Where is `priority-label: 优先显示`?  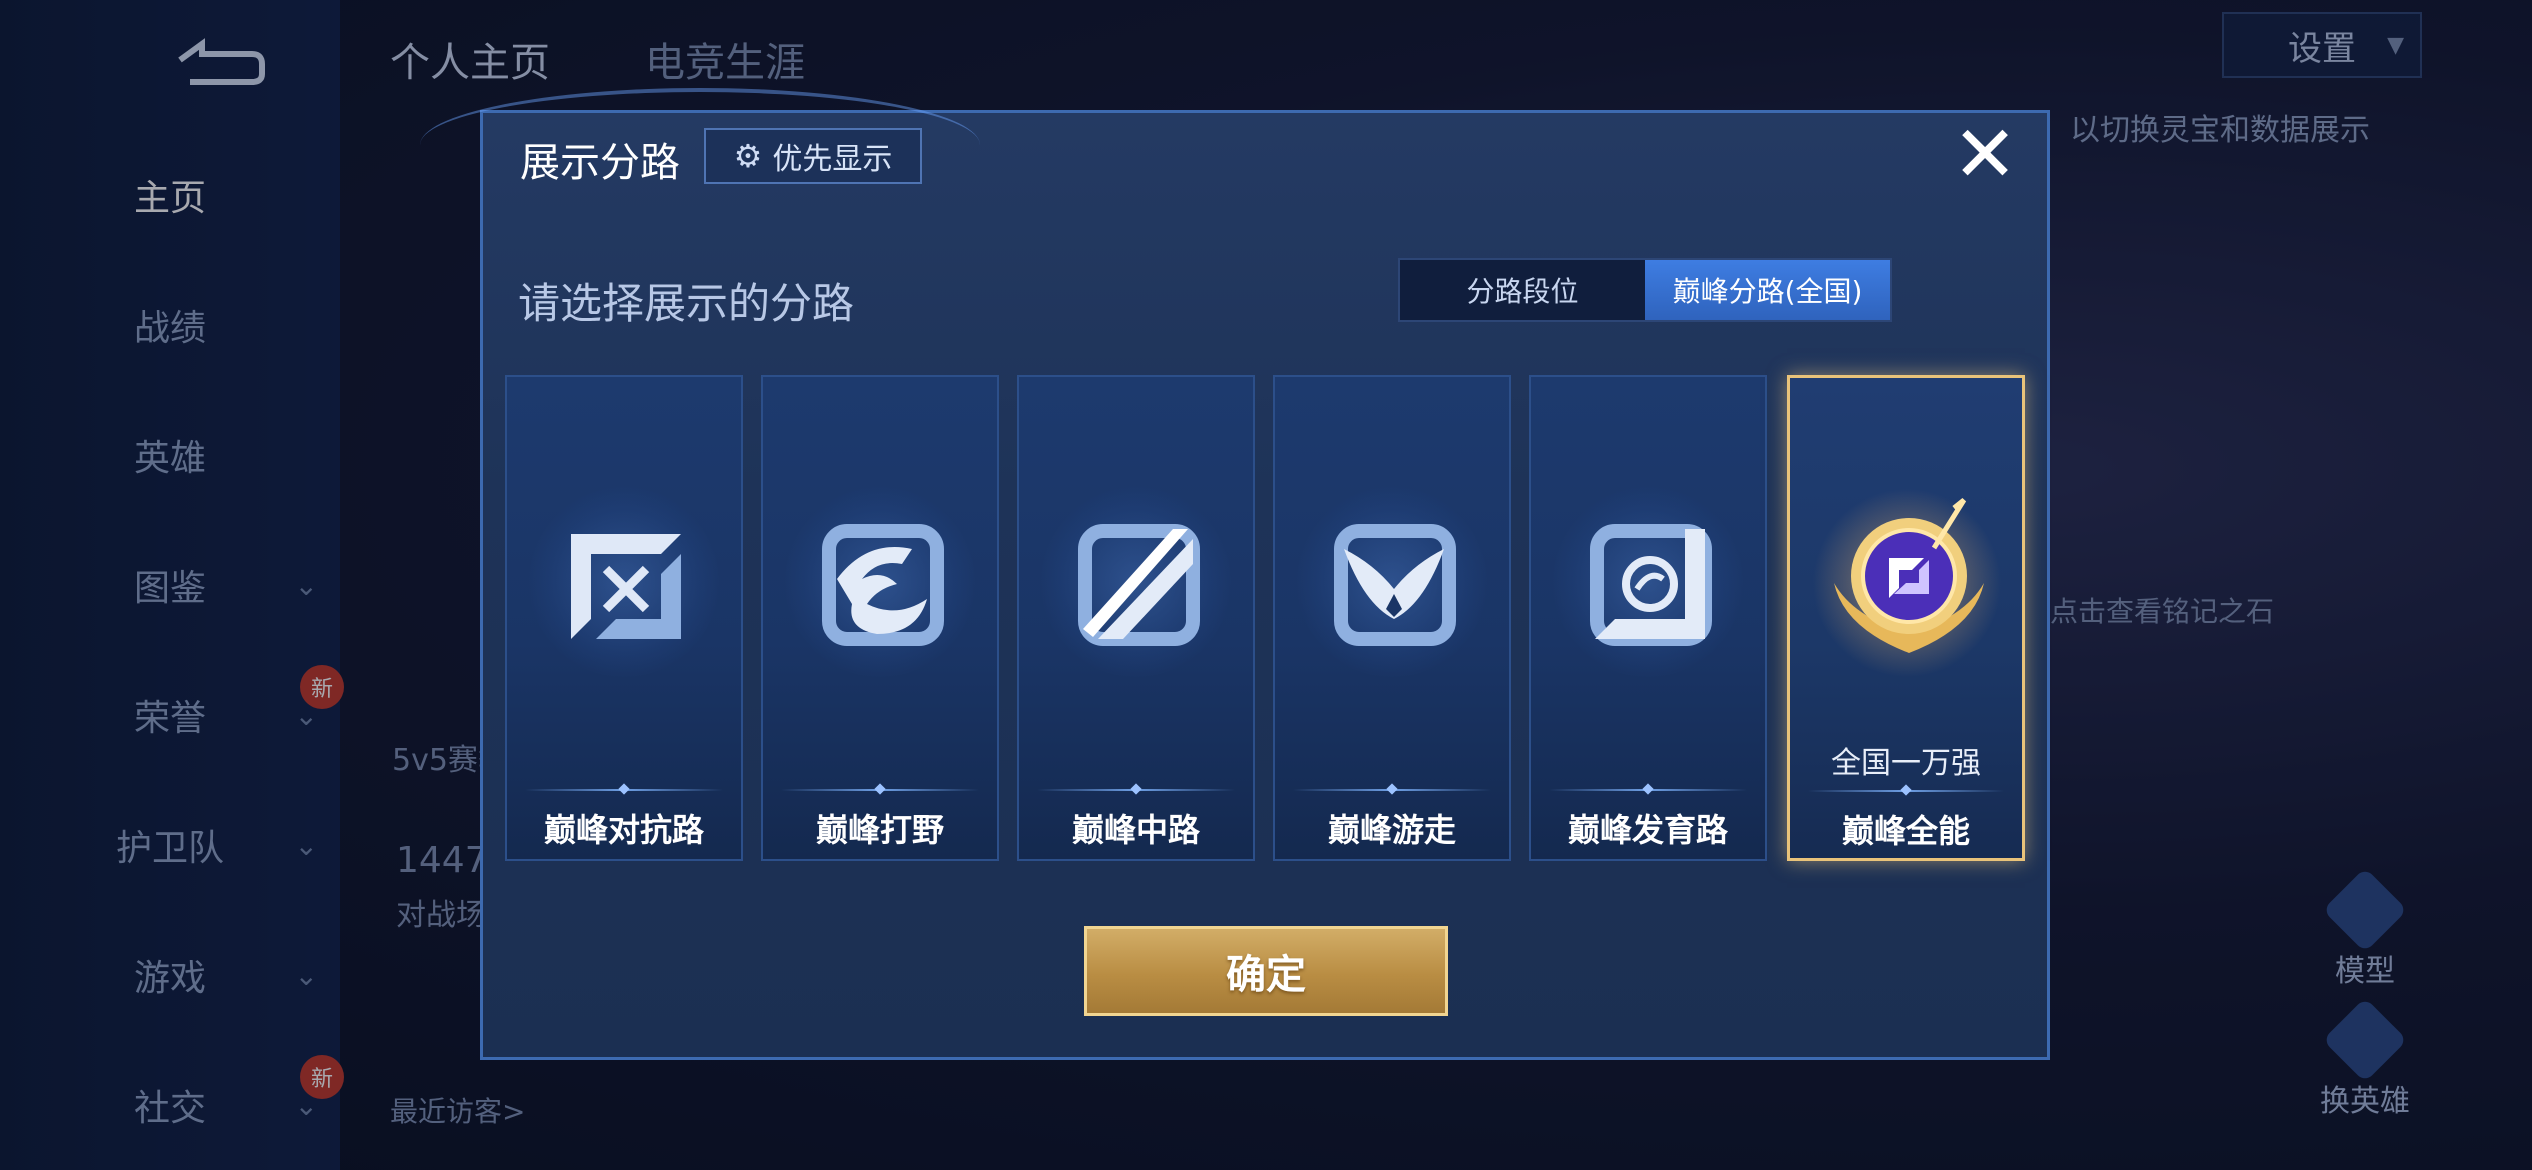 priority-label: 优先显示 is located at coordinates (832, 159).